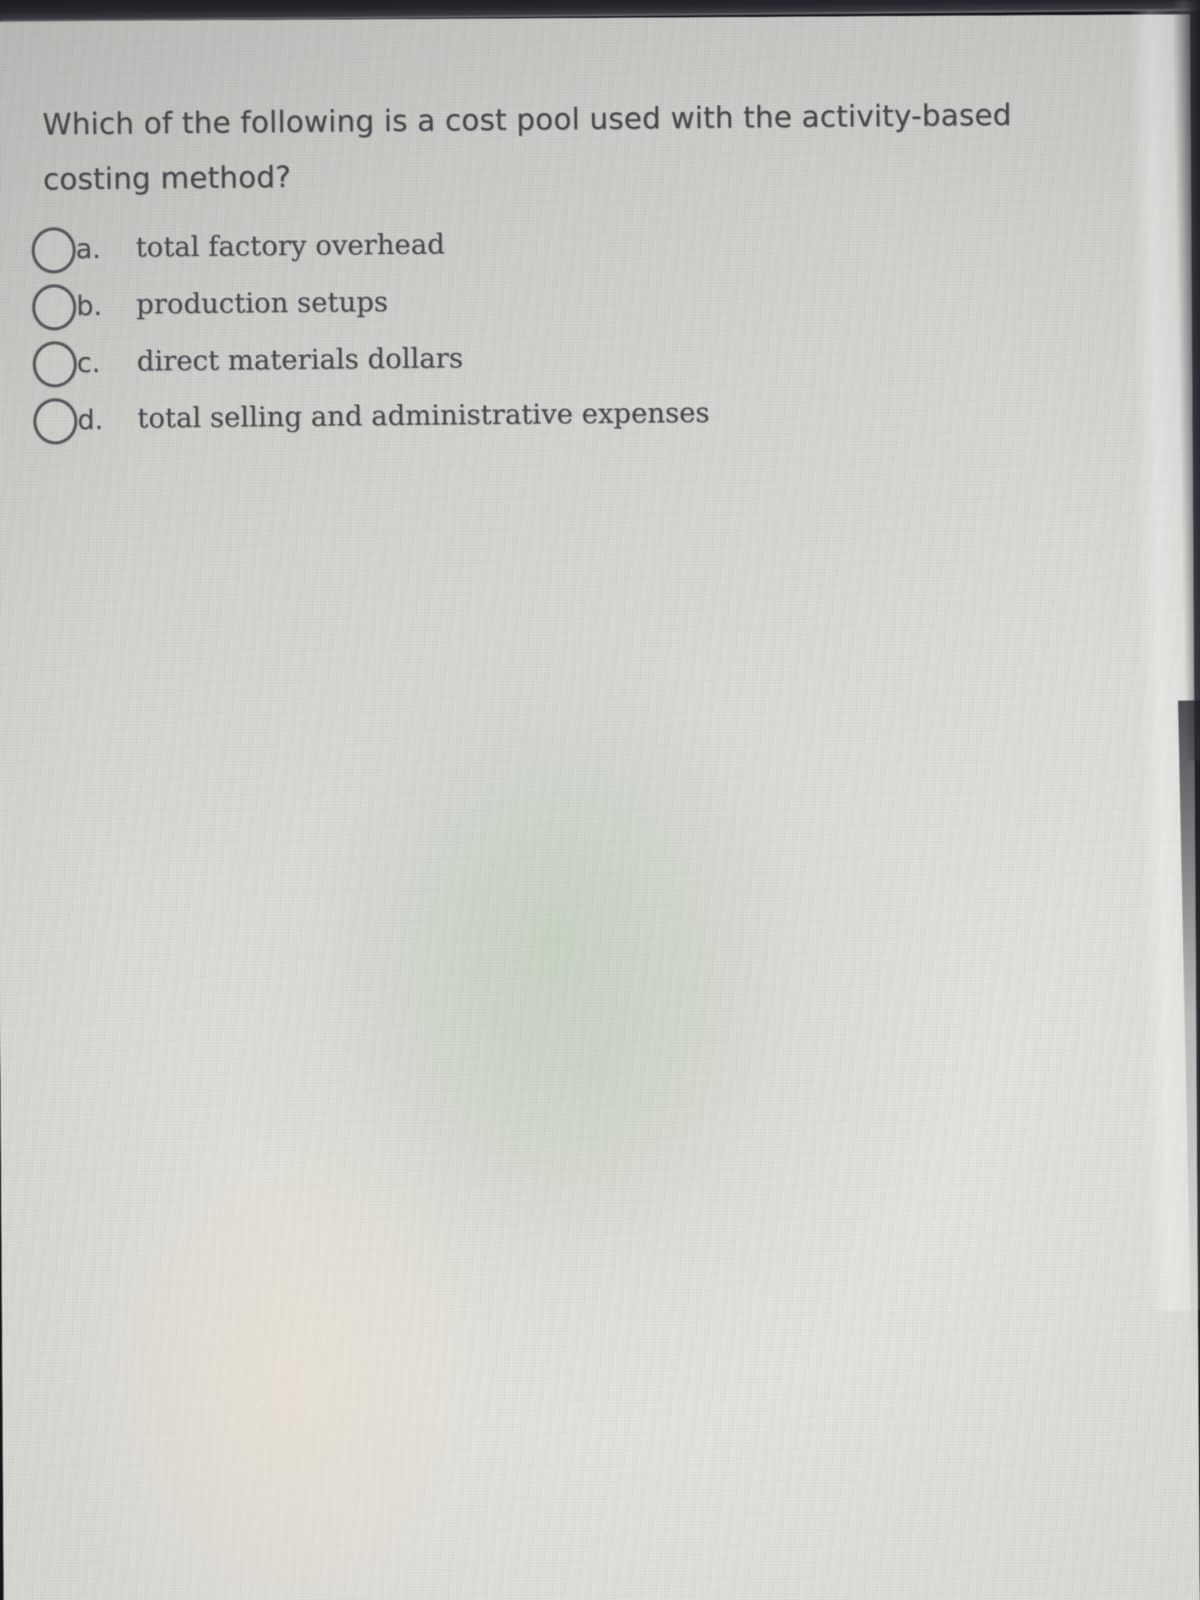  Describe the element at coordinates (167, 178) in the screenshot. I see `question-line-2: costing method?` at that location.